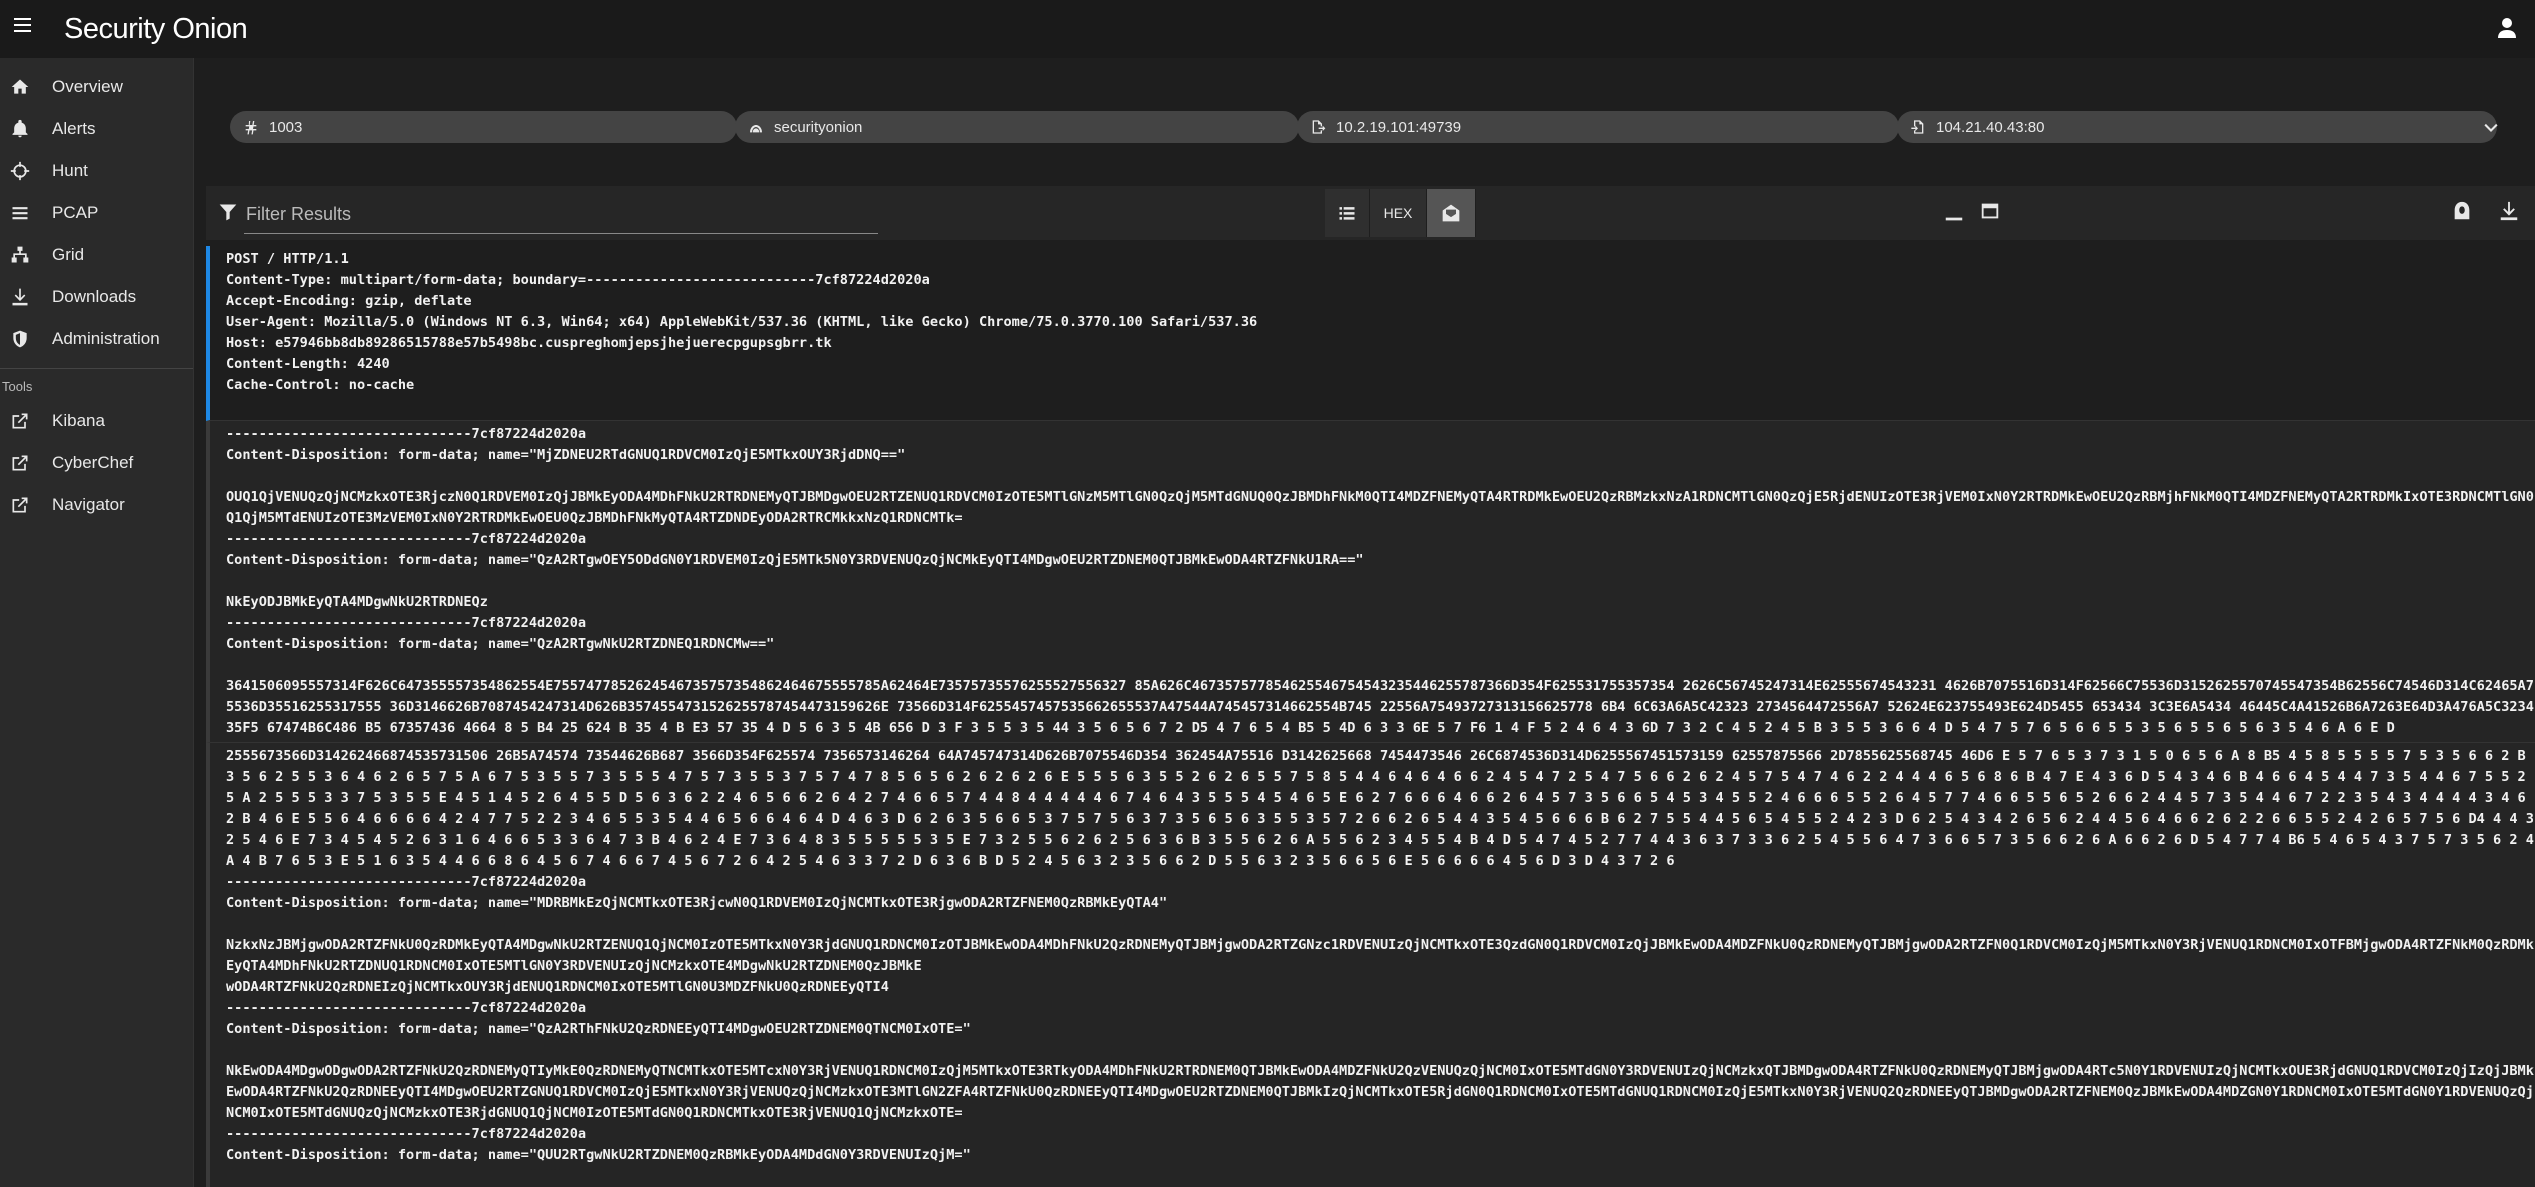 The width and height of the screenshot is (2535, 1187). Describe the element at coordinates (2491, 128) in the screenshot. I see `chevron-down-icon` at that location.